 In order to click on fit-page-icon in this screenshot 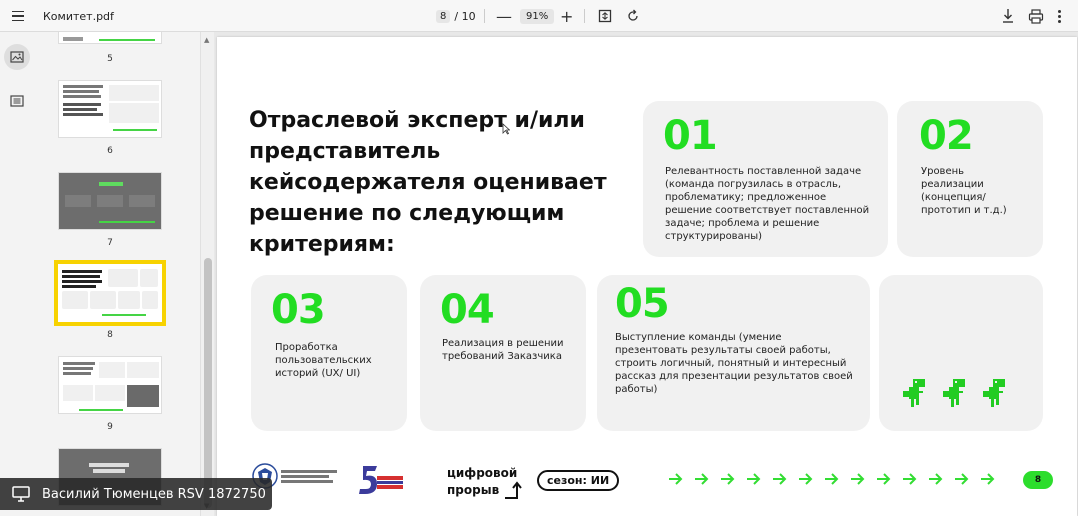, I will do `click(605, 16)`.